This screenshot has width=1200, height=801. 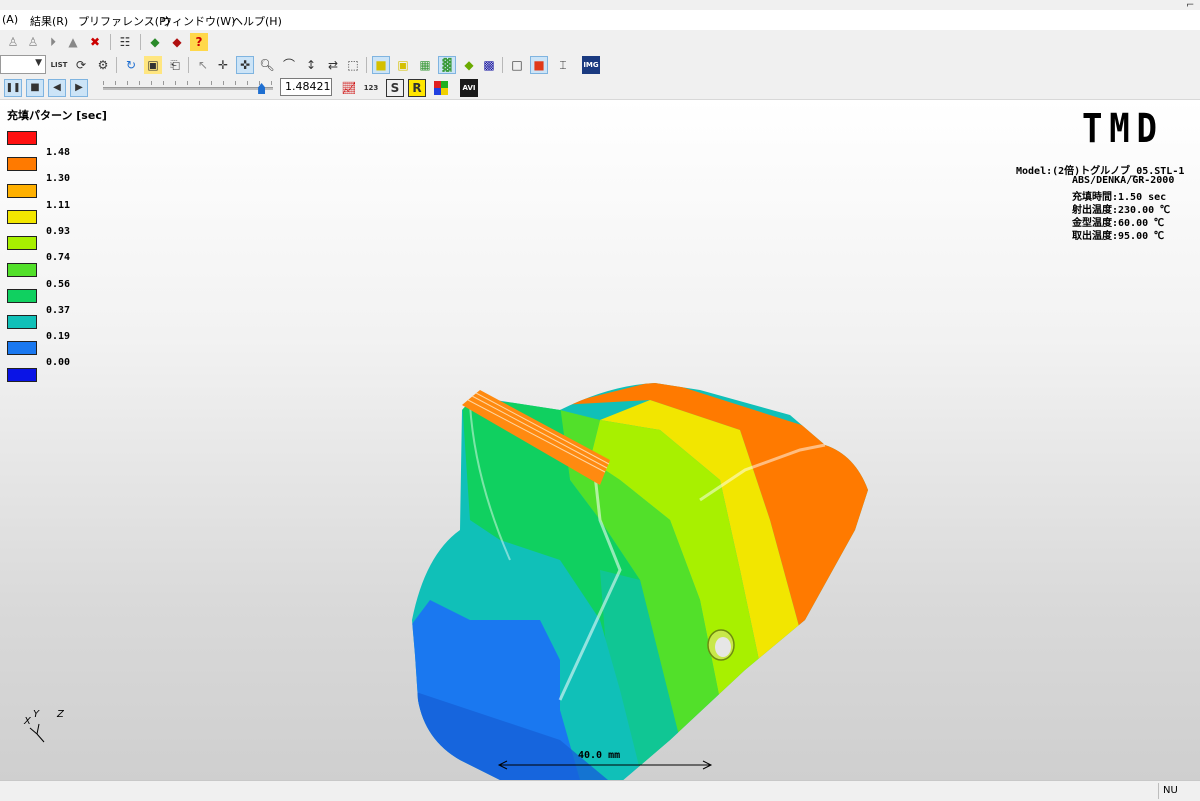 What do you see at coordinates (599, 755) in the screenshot?
I see `scale-bar-label: 40.0 mm` at bounding box center [599, 755].